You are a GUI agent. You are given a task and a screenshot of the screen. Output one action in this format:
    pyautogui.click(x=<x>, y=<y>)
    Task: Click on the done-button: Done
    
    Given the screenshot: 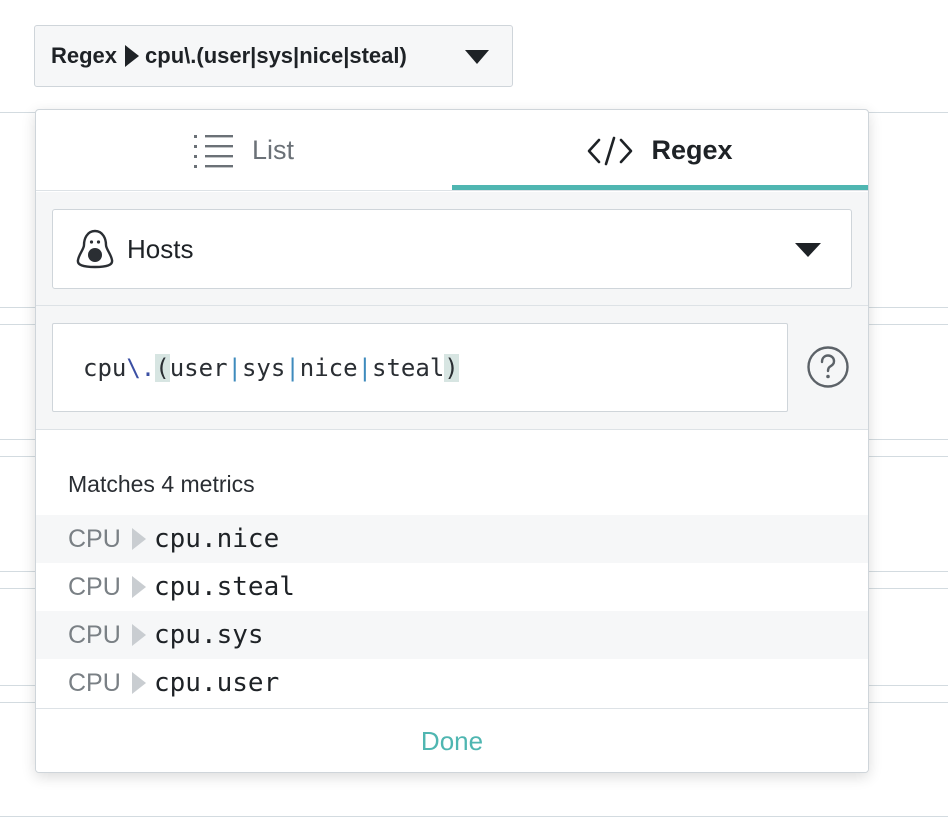 What is the action you would take?
    pyautogui.click(x=452, y=740)
    